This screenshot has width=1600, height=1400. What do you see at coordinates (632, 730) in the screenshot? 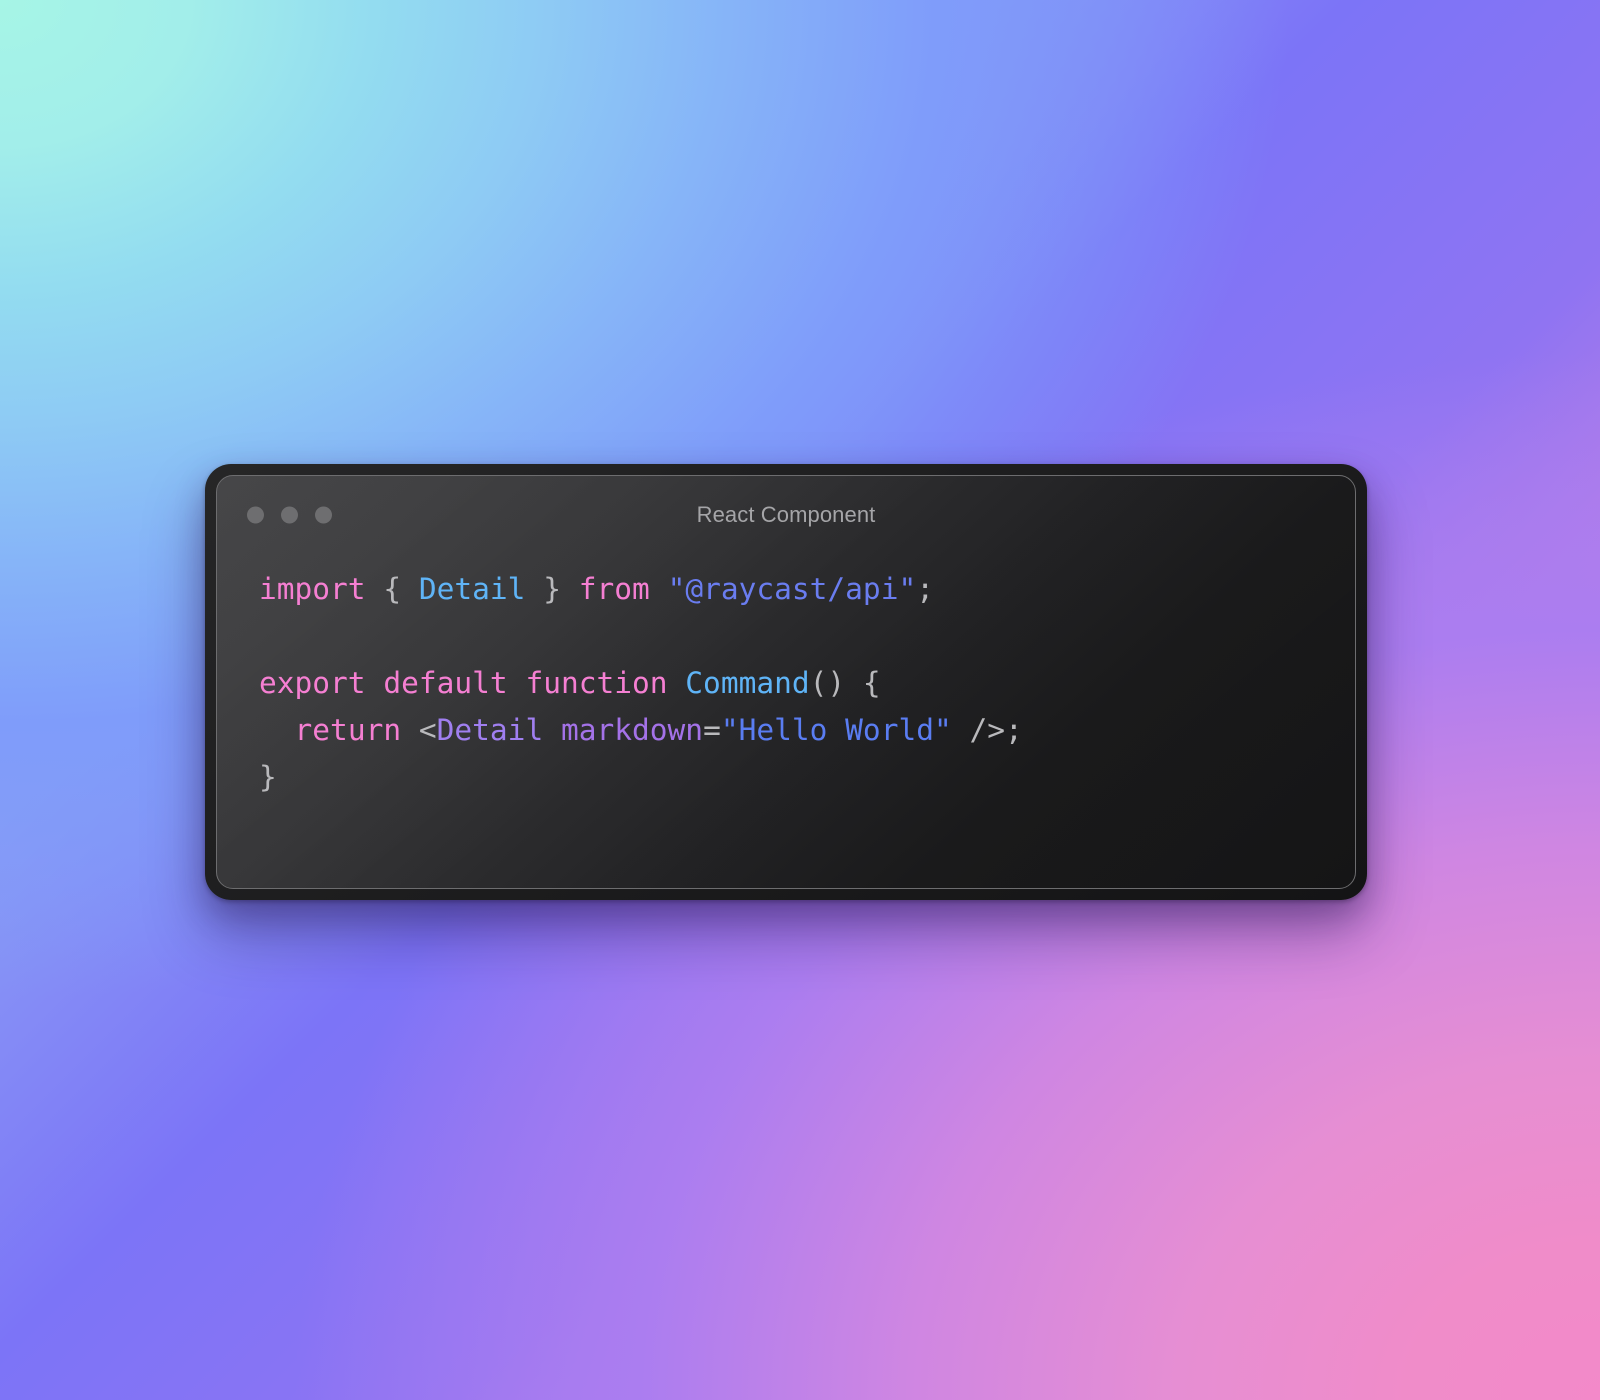
I see `code-token-jsx-attr: markdown` at bounding box center [632, 730].